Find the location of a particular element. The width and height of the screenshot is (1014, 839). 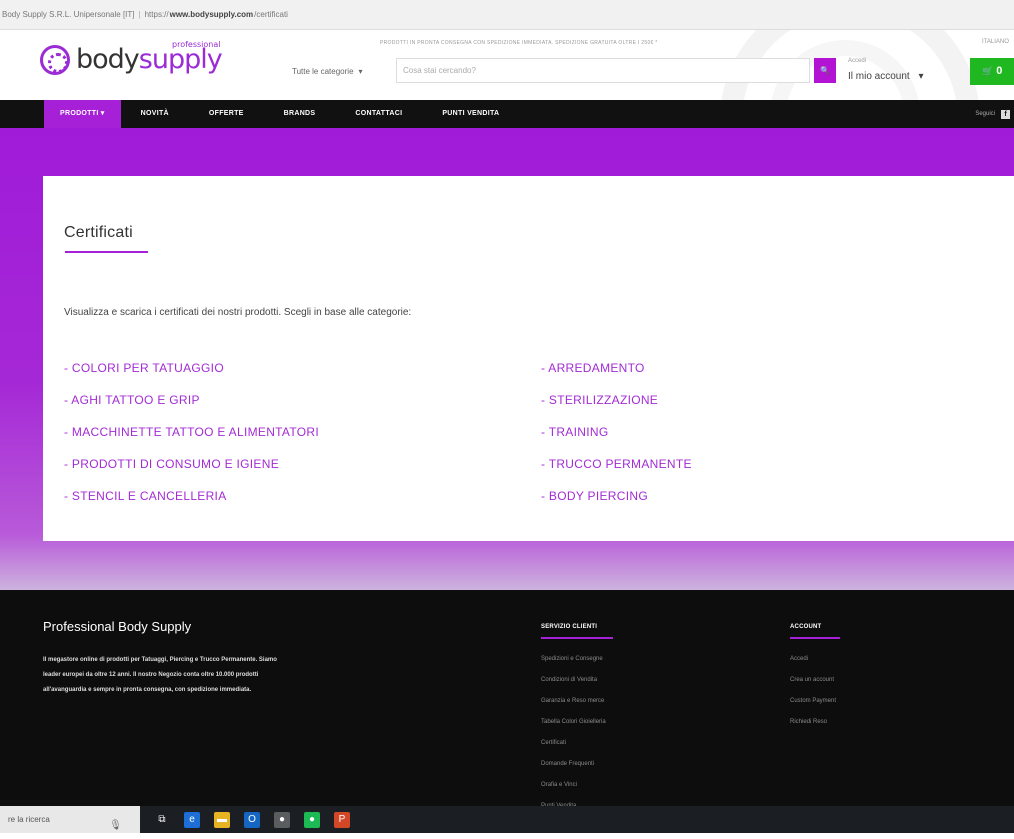

footer-title: Professional Body Supply is located at coordinates (117, 626).